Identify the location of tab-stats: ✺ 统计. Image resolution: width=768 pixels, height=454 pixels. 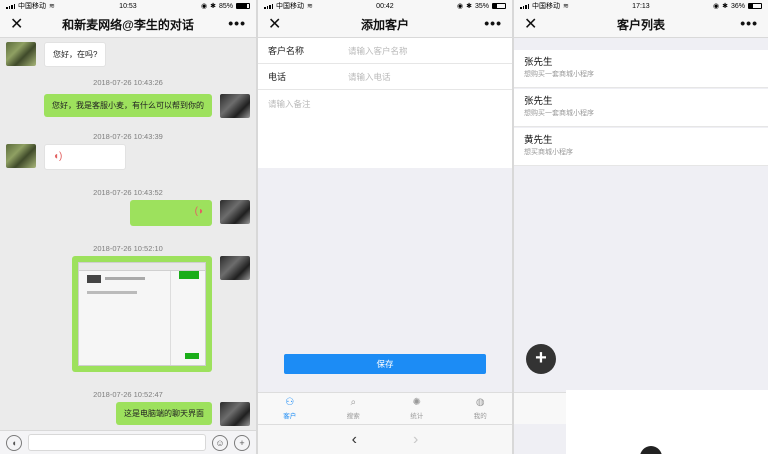
(417, 408).